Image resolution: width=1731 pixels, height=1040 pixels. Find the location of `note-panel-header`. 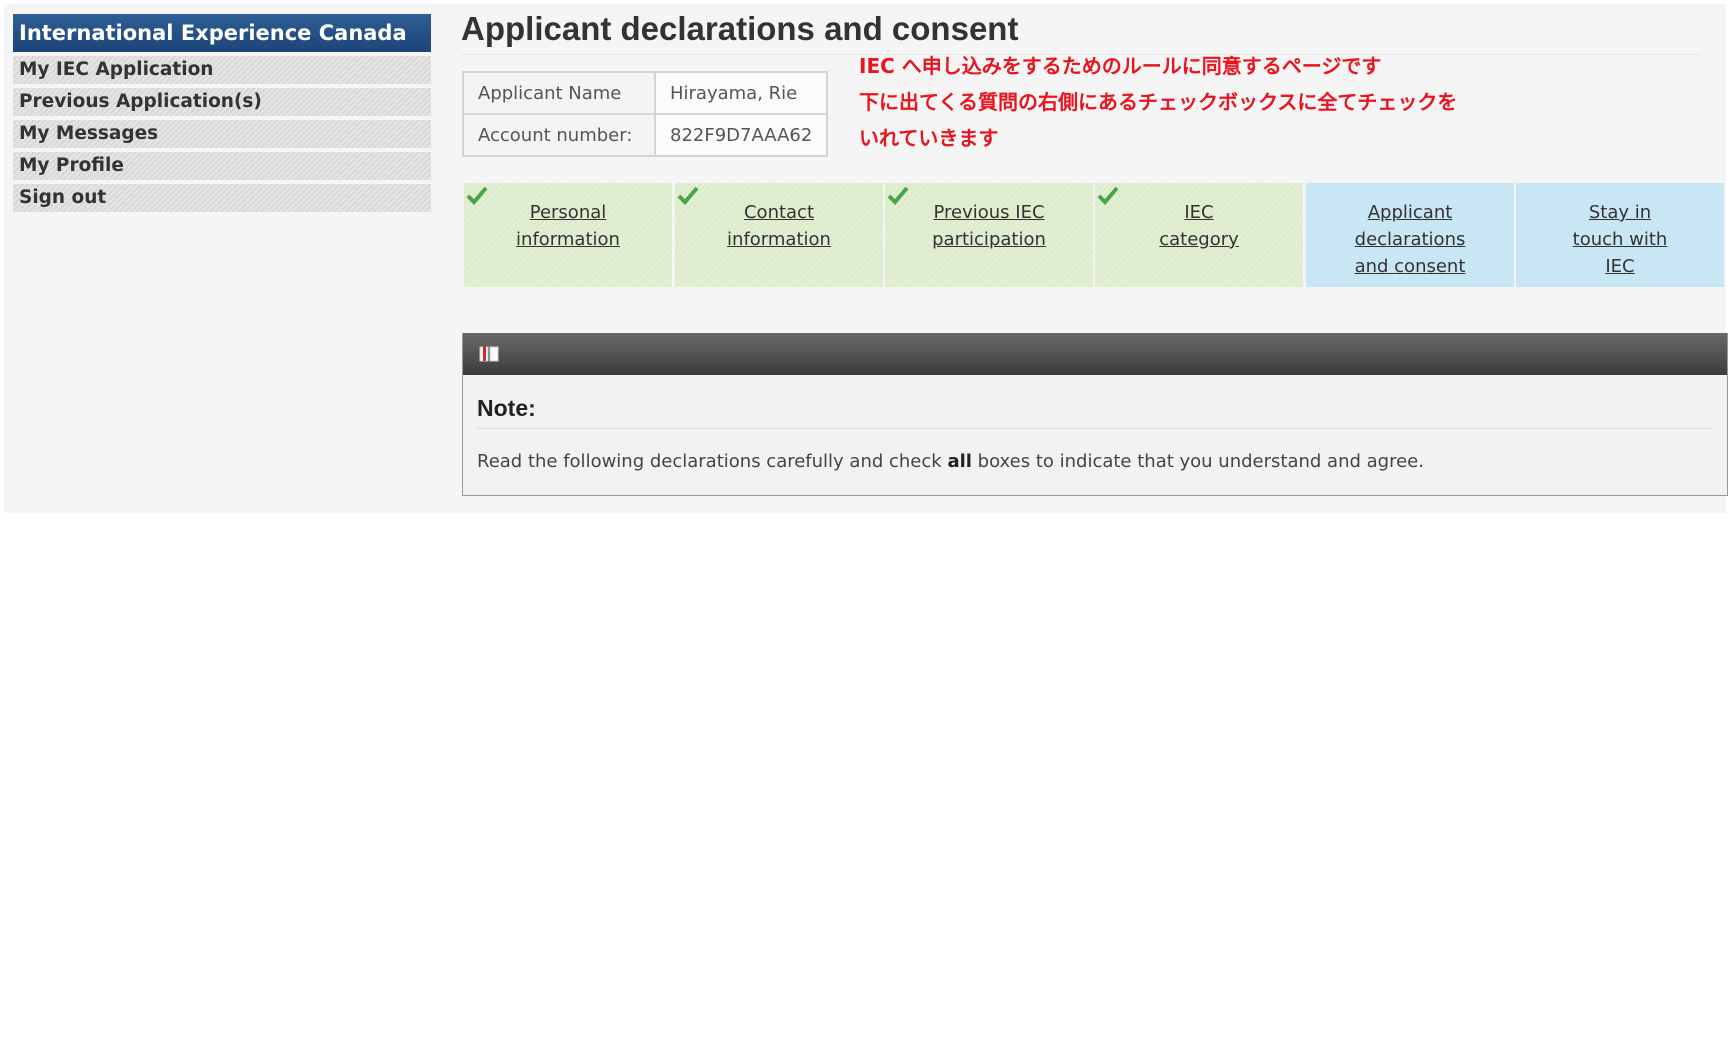

note-panel-header is located at coordinates (1095, 354).